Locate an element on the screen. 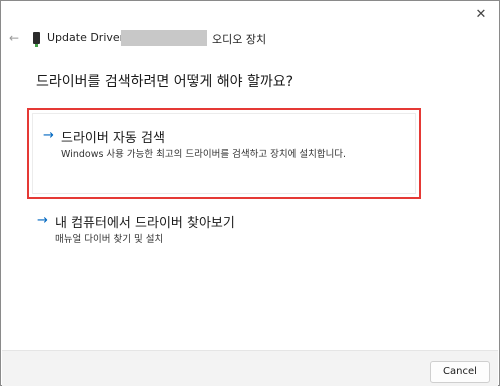  option-browse-computer-description: 매뉴얼 다이버 찾기 및 설치 is located at coordinates (109, 239).